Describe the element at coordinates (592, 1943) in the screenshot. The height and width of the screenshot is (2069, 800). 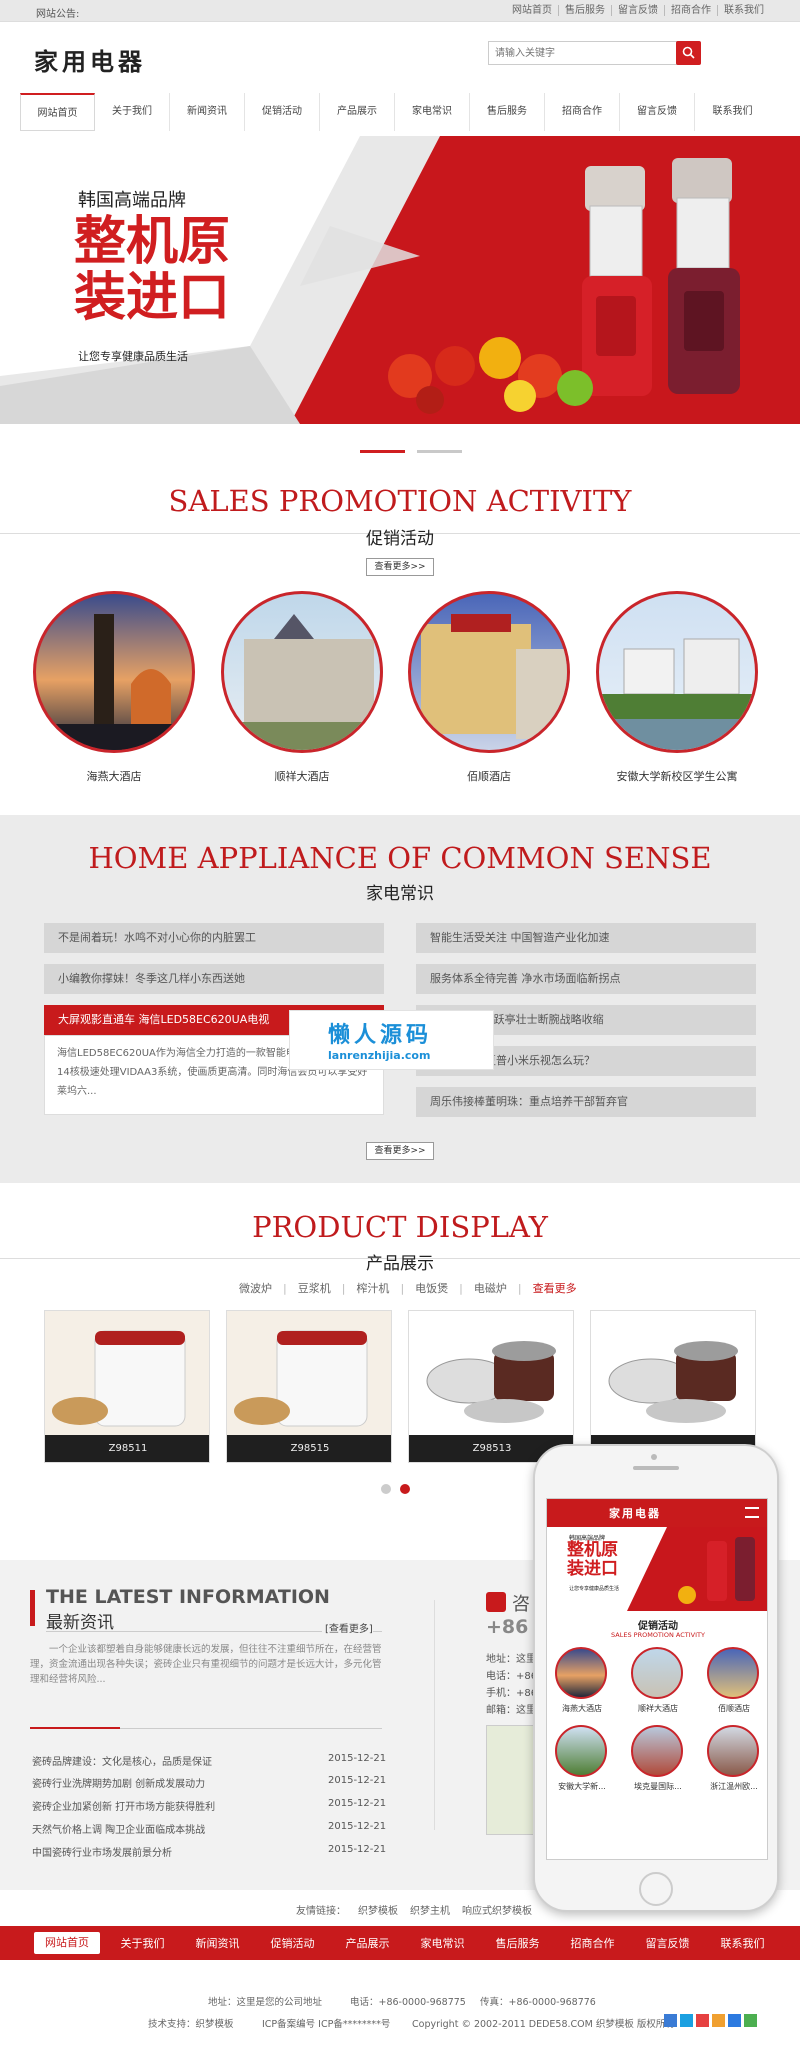
I see `footer-nav-join: 招商合作` at that location.